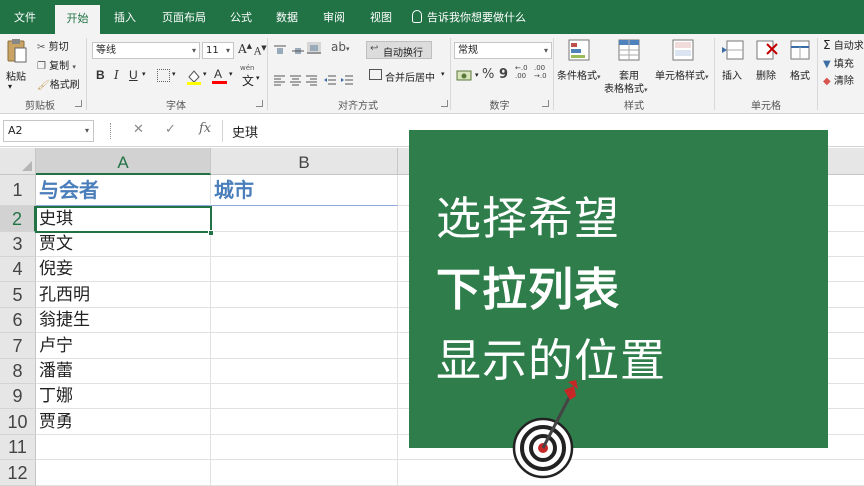 The height and width of the screenshot is (486, 864). Describe the element at coordinates (733, 52) in the screenshot. I see `insert-cells-icon` at that location.